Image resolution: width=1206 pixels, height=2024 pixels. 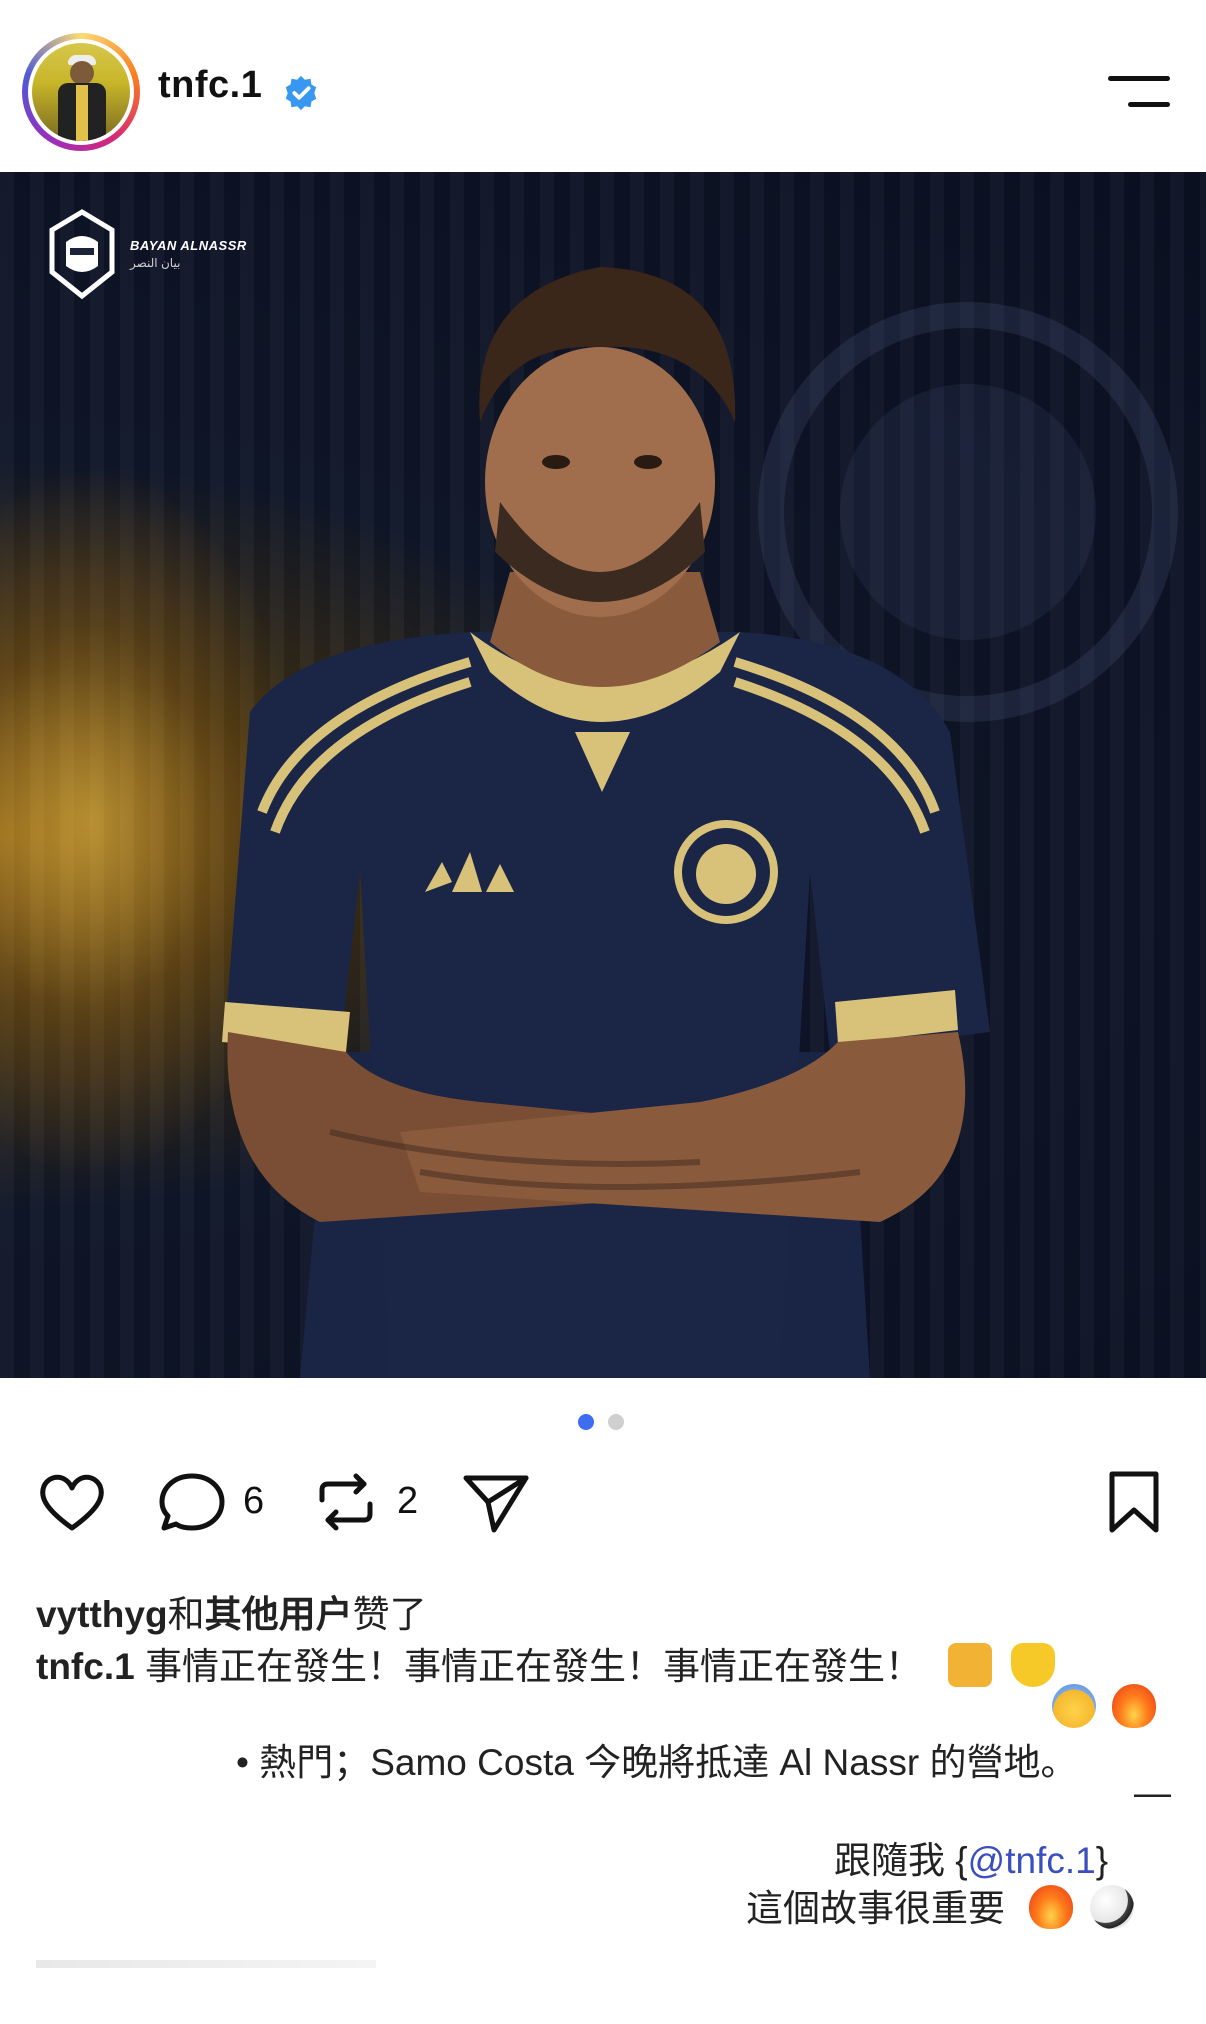 What do you see at coordinates (603, 1422) in the screenshot?
I see `carousel-indicator` at bounding box center [603, 1422].